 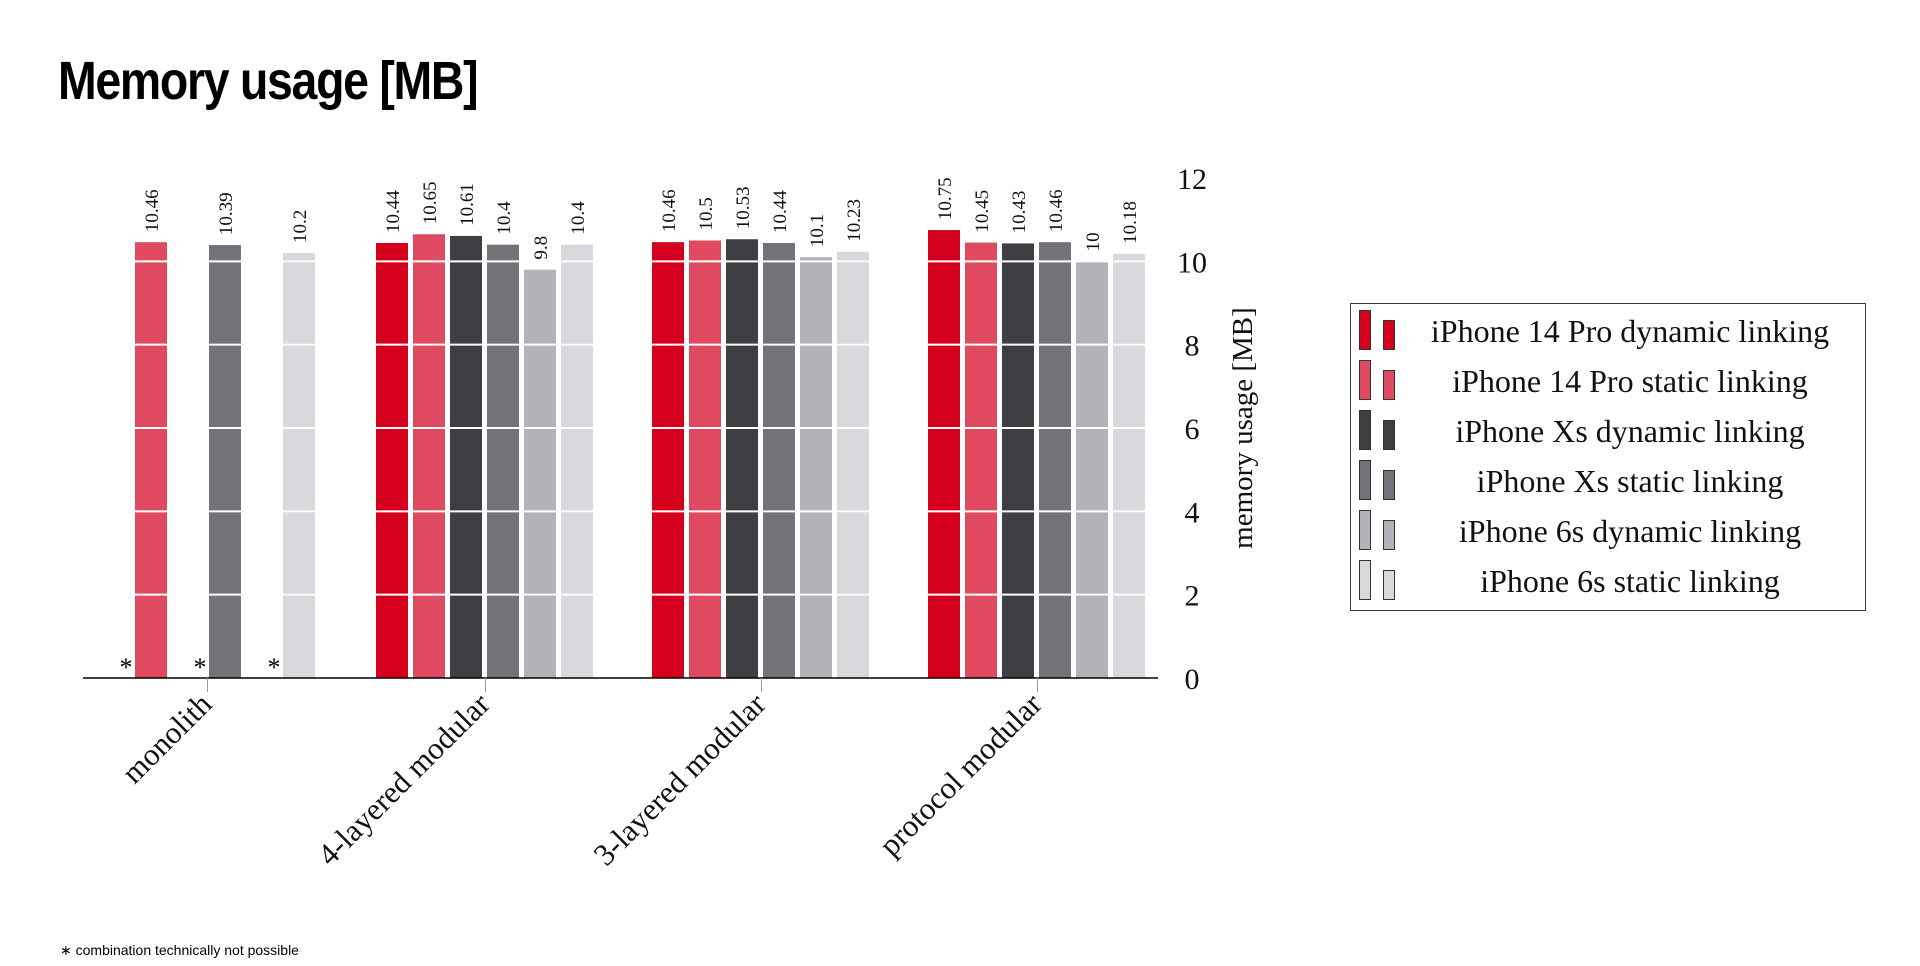 What do you see at coordinates (960, 774) in the screenshot?
I see `x-tick-label: protocol modular` at bounding box center [960, 774].